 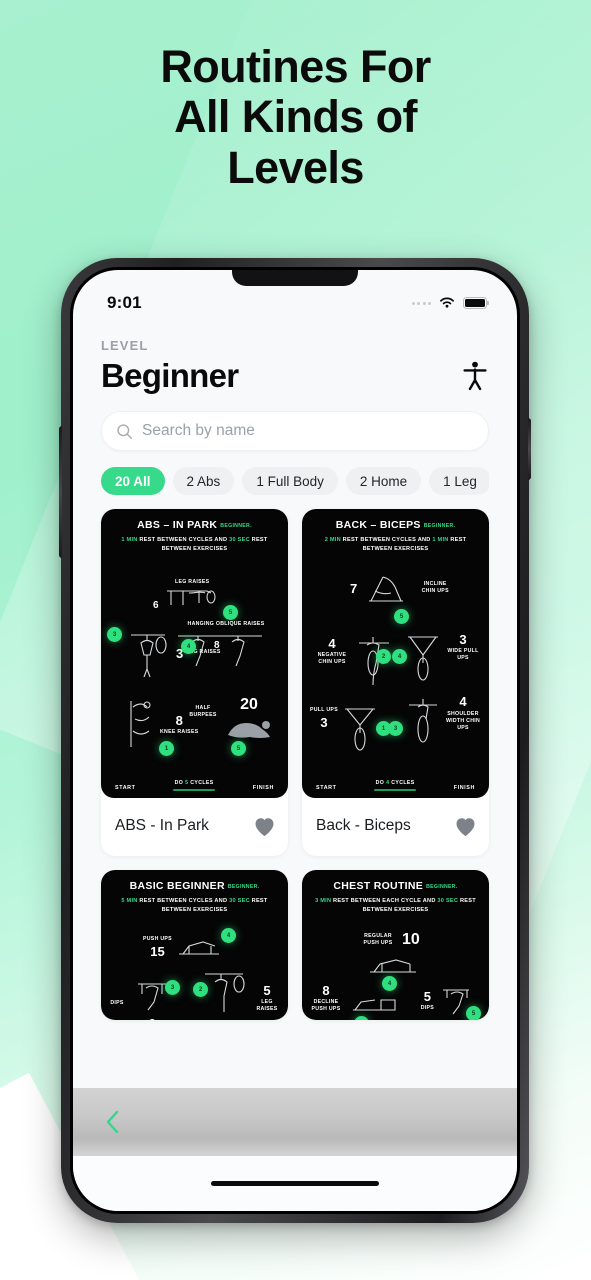 I want to click on exercise-item: 7 INCLINE CHIN UPS, so click(x=401, y=588).